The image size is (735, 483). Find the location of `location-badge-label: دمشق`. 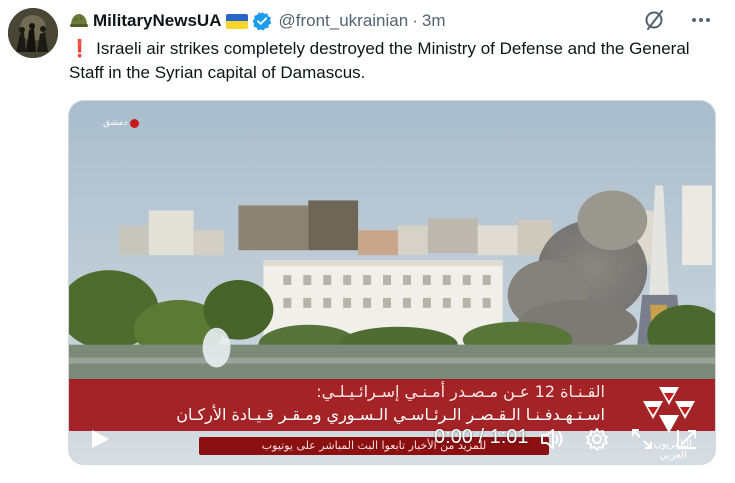

location-badge-label: دمشق is located at coordinates (115, 123).